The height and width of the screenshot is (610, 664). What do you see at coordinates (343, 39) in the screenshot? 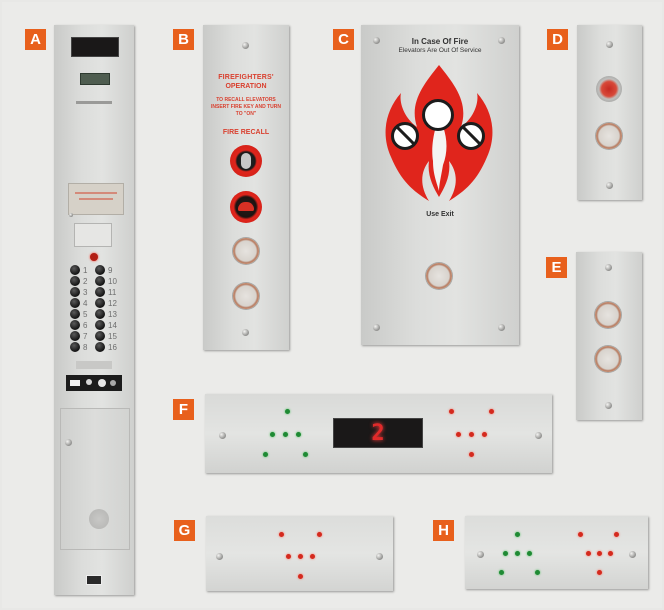
I see `label-c: C` at bounding box center [343, 39].